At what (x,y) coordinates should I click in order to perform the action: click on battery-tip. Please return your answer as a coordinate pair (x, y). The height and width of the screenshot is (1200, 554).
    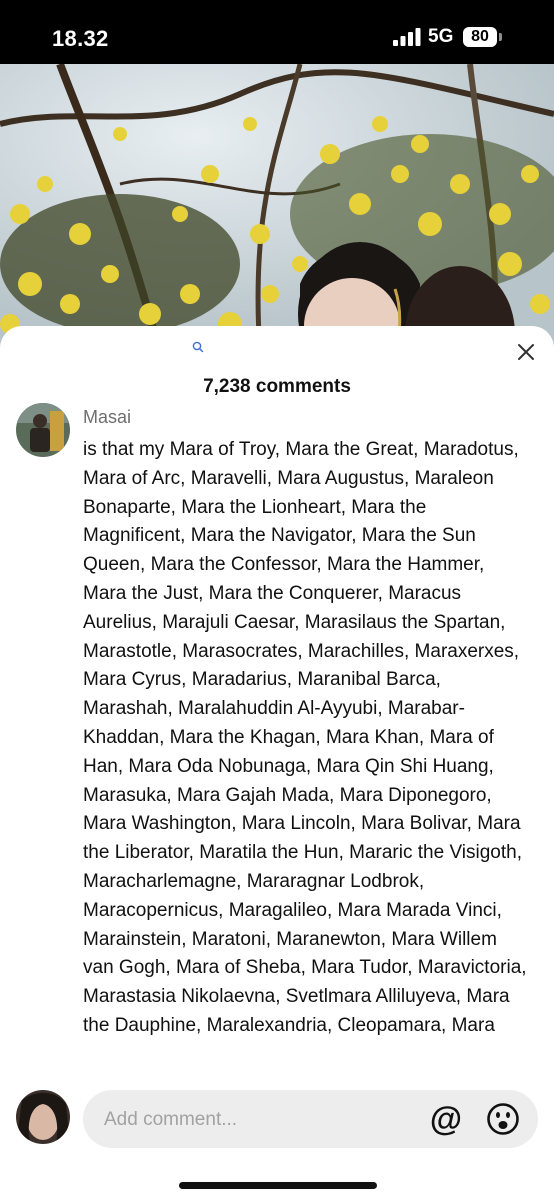
    Looking at the image, I should click on (500, 37).